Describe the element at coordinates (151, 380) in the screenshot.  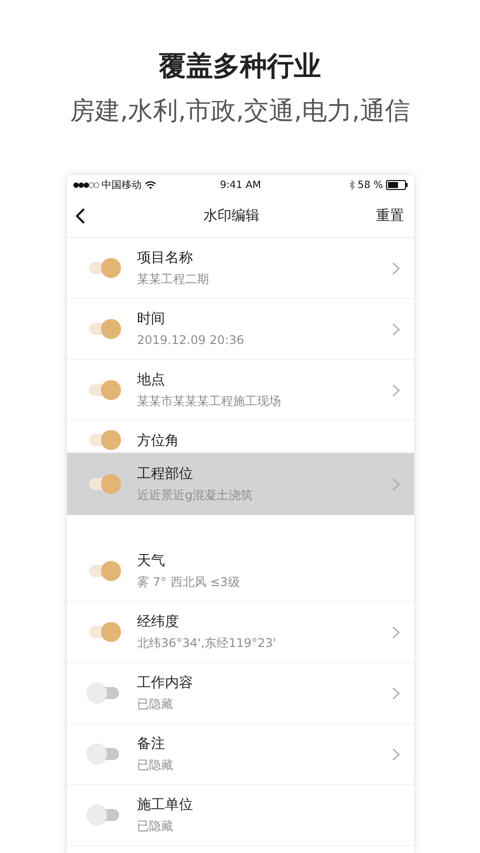
I see `field-title: 地点` at that location.